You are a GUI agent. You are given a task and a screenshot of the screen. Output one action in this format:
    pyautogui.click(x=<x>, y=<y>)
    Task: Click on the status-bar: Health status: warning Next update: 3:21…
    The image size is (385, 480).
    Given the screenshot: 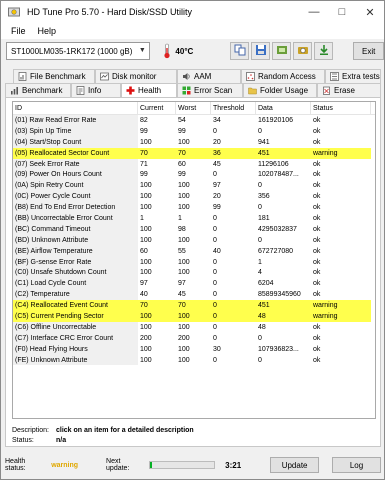 What is the action you would take?
    pyautogui.click(x=193, y=465)
    